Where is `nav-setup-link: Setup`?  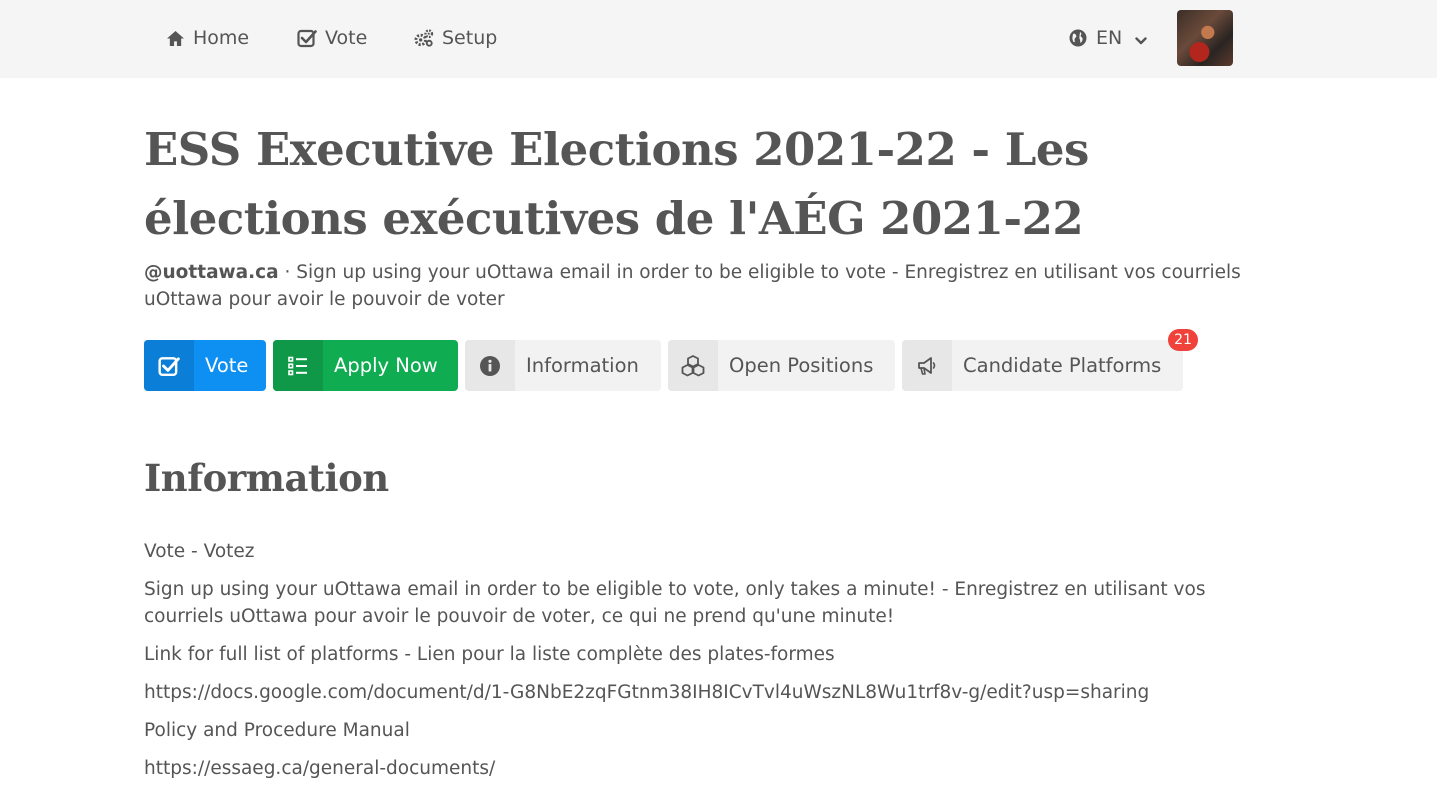 nav-setup-link: Setup is located at coordinates (455, 38).